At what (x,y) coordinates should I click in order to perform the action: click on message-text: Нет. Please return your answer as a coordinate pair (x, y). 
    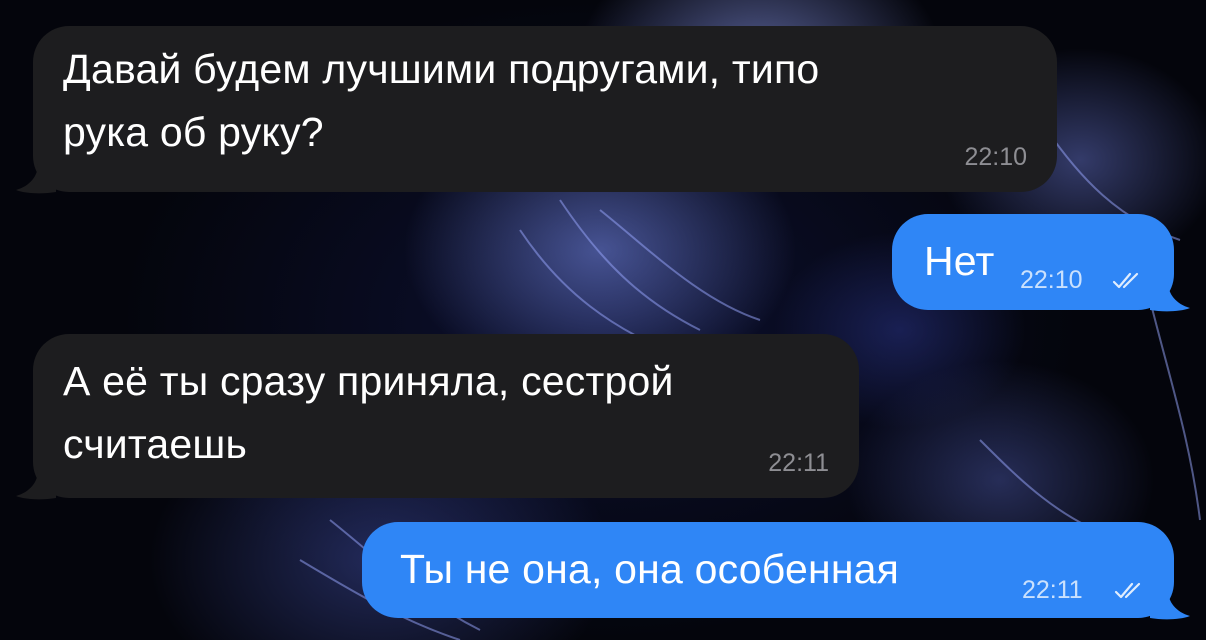
    Looking at the image, I should click on (959, 261).